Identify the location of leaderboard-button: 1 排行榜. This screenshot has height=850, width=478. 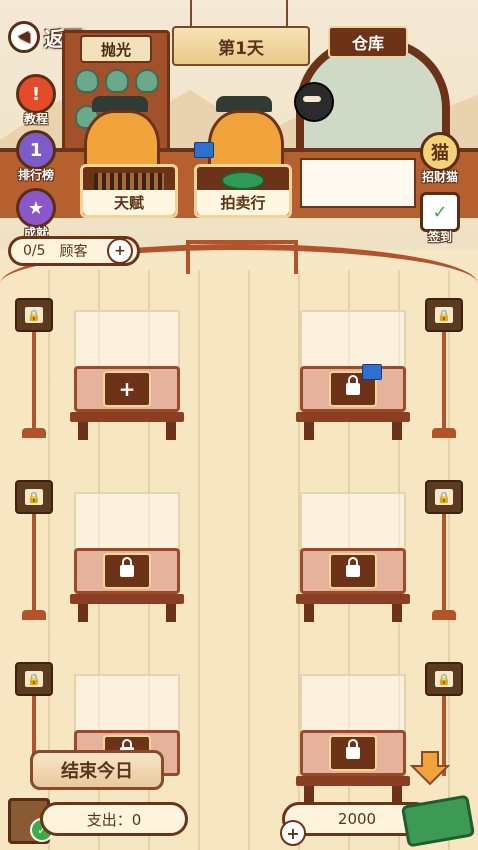
(36, 156).